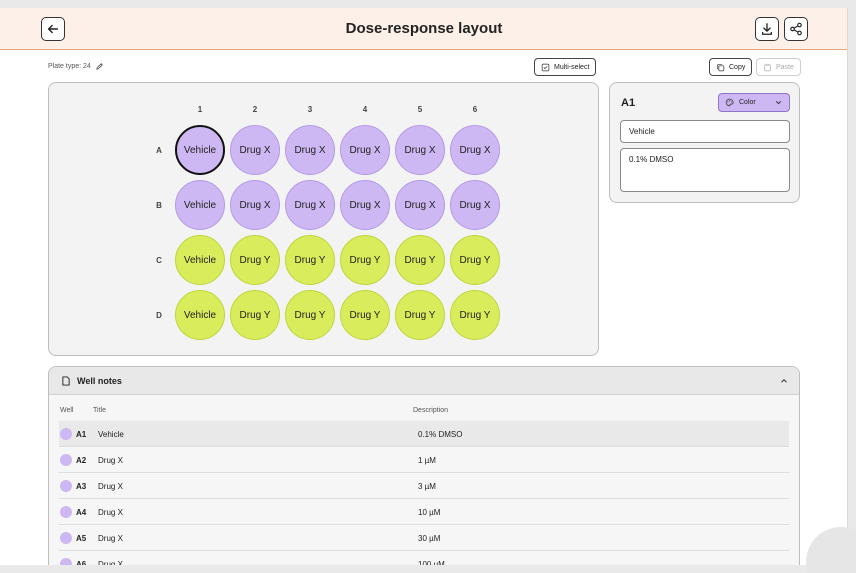 The width and height of the screenshot is (856, 573). Describe the element at coordinates (365, 109) in the screenshot. I see `column-header-4: 4` at that location.